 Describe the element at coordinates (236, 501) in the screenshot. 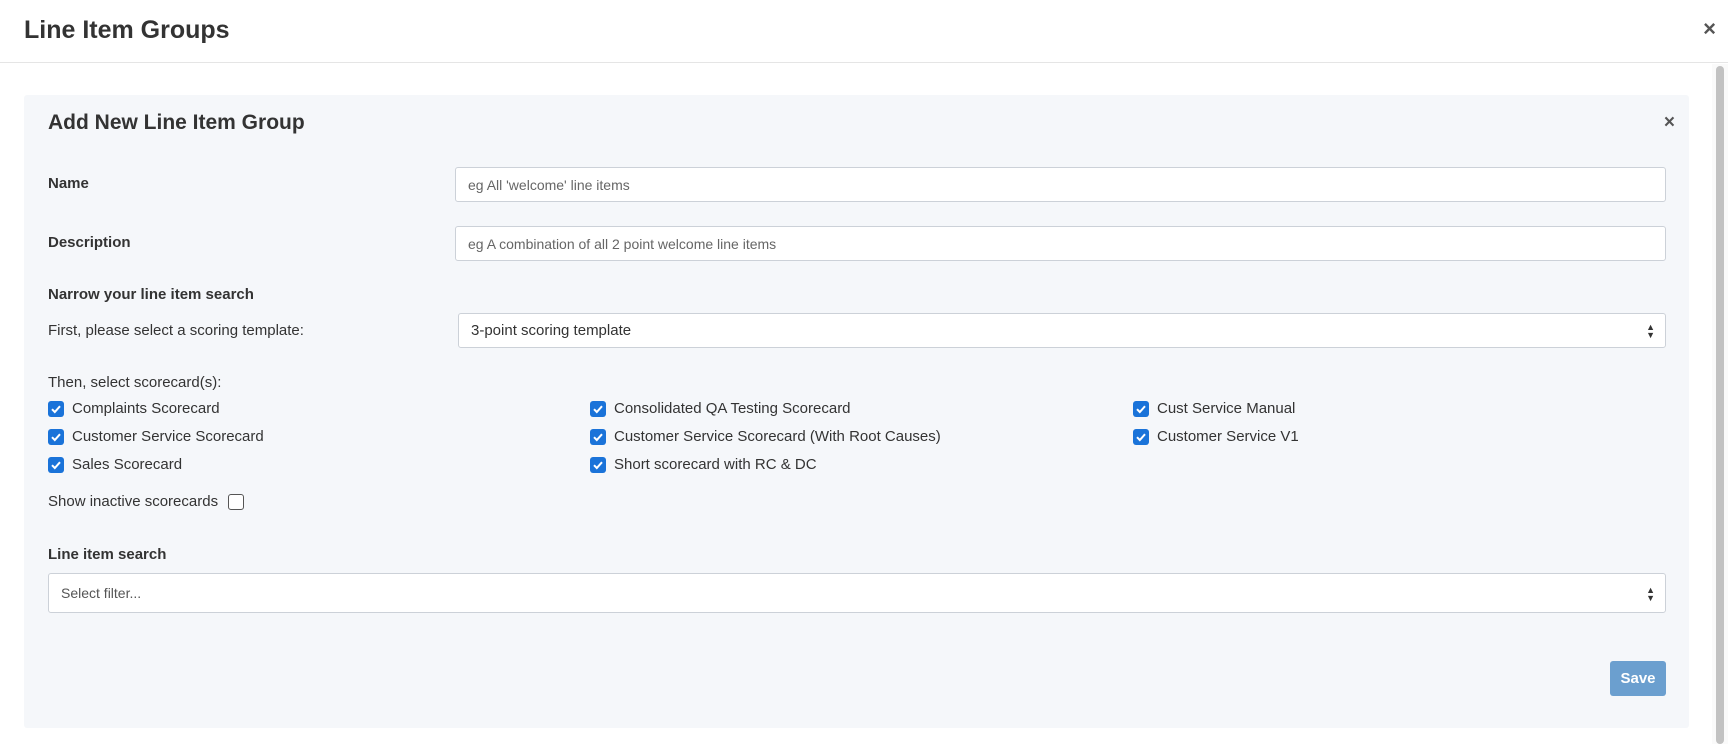

I see `unchecked-box-icon` at that location.